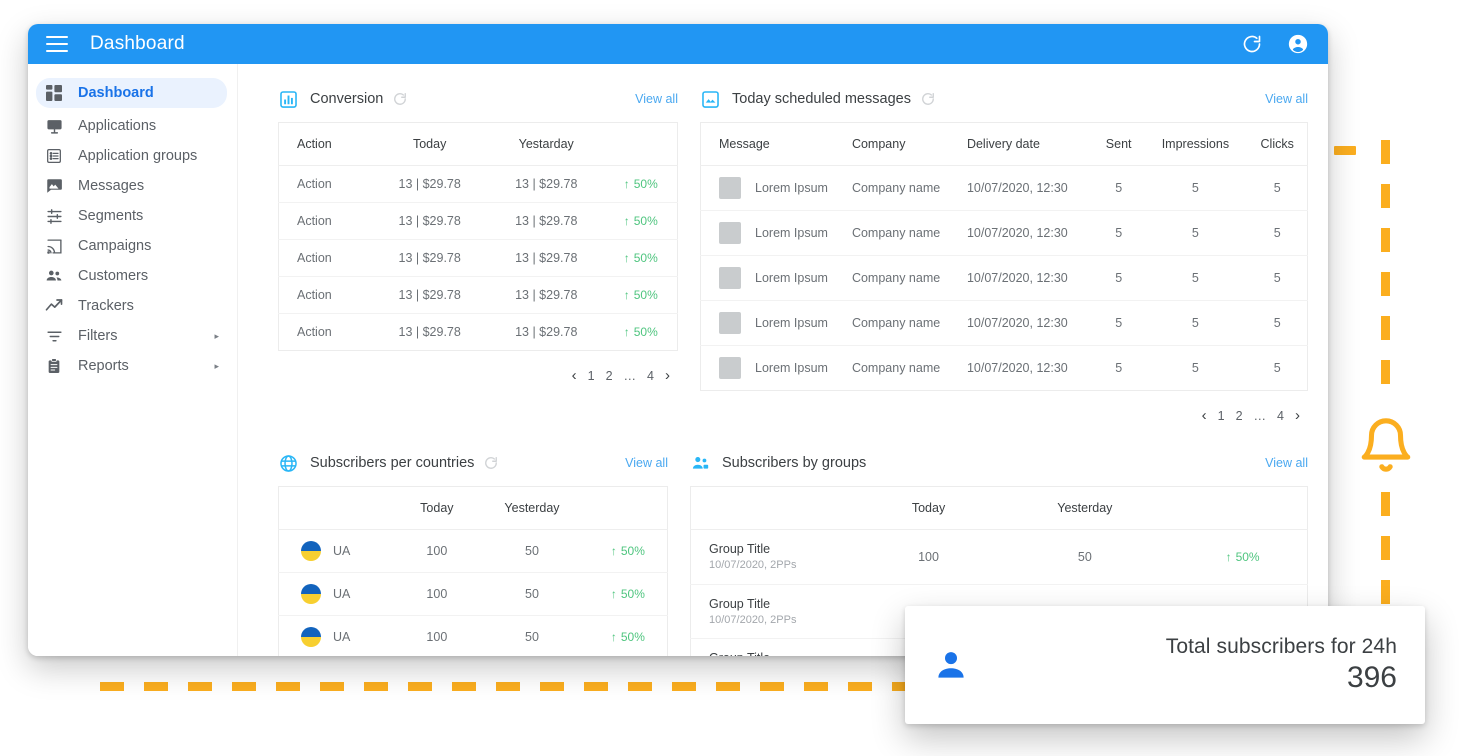 The image size is (1460, 756). Describe the element at coordinates (57, 44) in the screenshot. I see `hamburger-icon` at that location.